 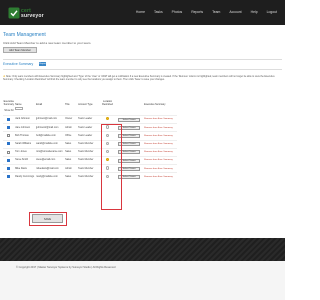 I want to click on name-cell: Steve Smith, so click(x=25, y=160).